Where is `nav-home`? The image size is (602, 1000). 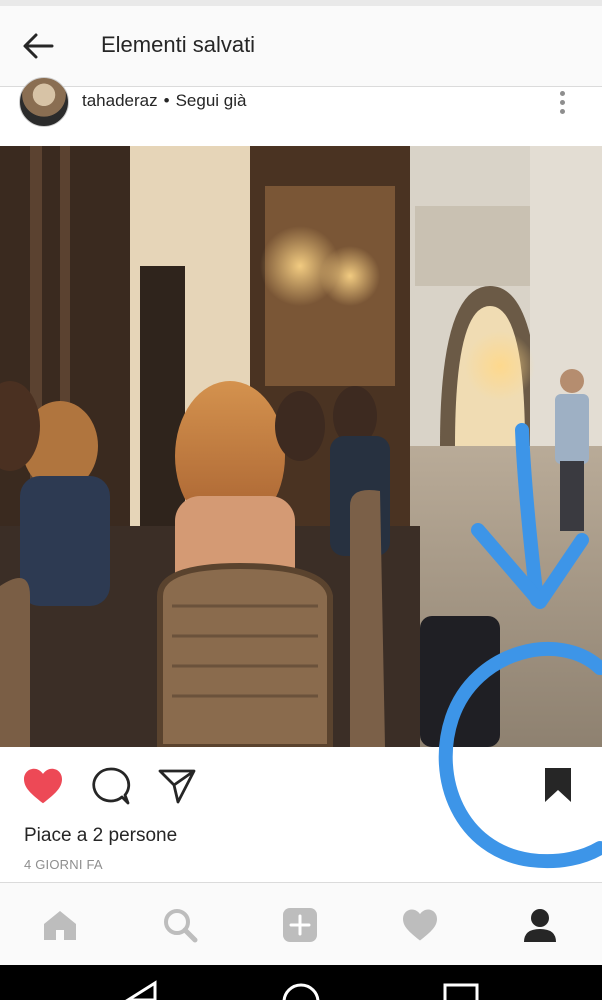
nav-home is located at coordinates (60, 924).